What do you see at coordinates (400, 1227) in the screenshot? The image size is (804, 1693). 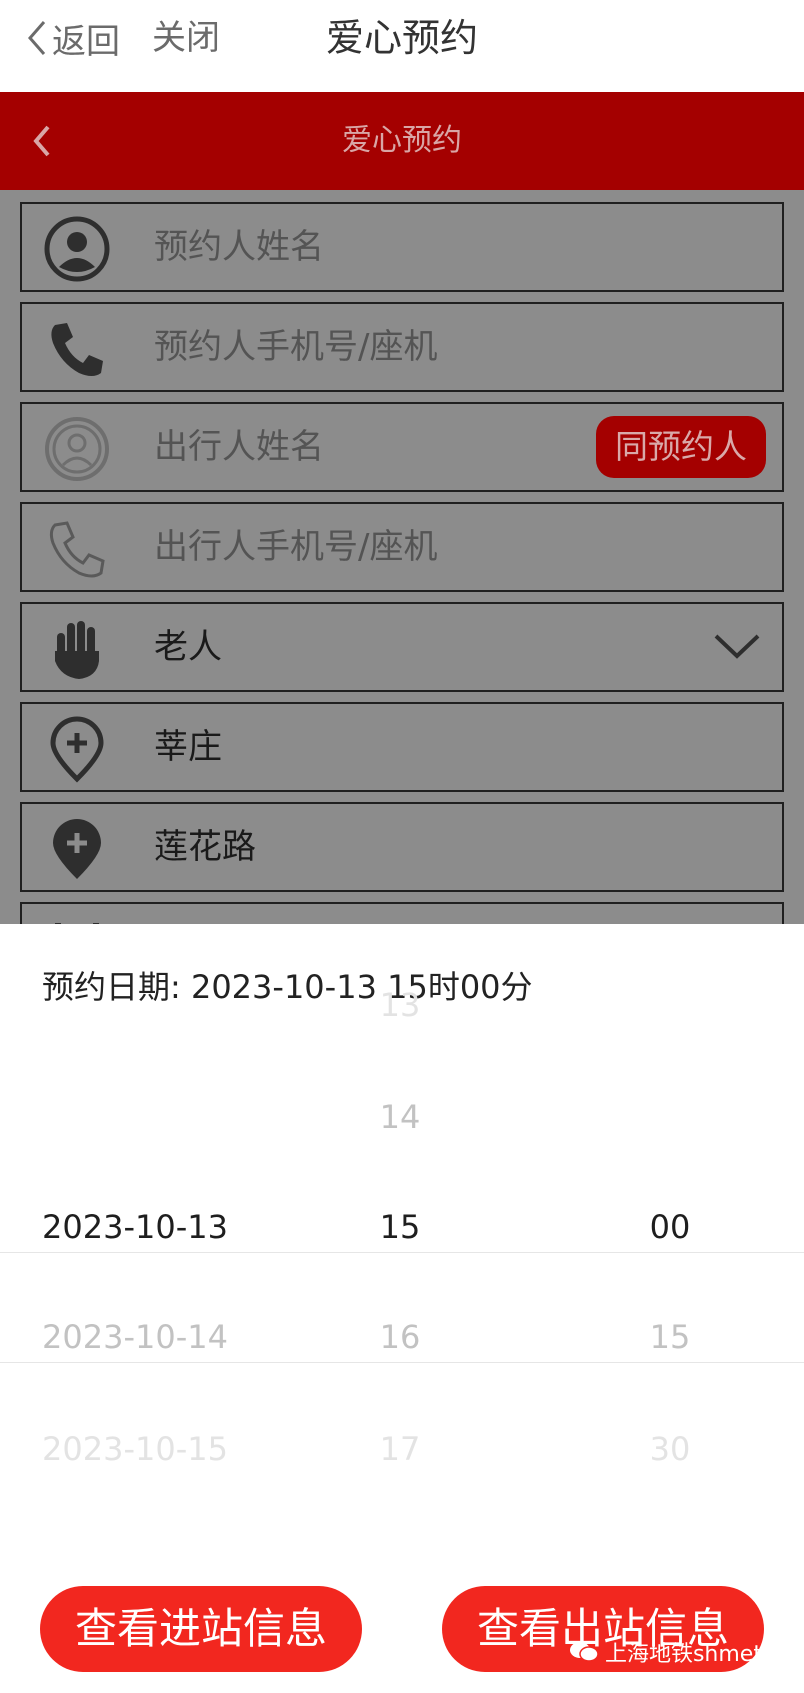 I see `picker-hour-selected: 15` at bounding box center [400, 1227].